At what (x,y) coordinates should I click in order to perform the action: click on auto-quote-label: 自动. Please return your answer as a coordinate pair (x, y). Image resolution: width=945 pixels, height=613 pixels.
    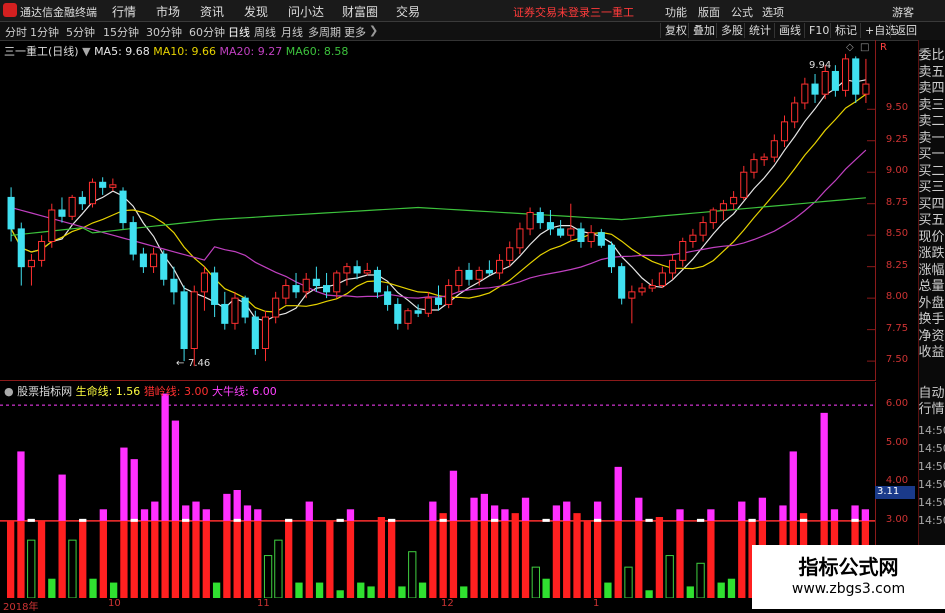
    Looking at the image, I should click on (931, 393).